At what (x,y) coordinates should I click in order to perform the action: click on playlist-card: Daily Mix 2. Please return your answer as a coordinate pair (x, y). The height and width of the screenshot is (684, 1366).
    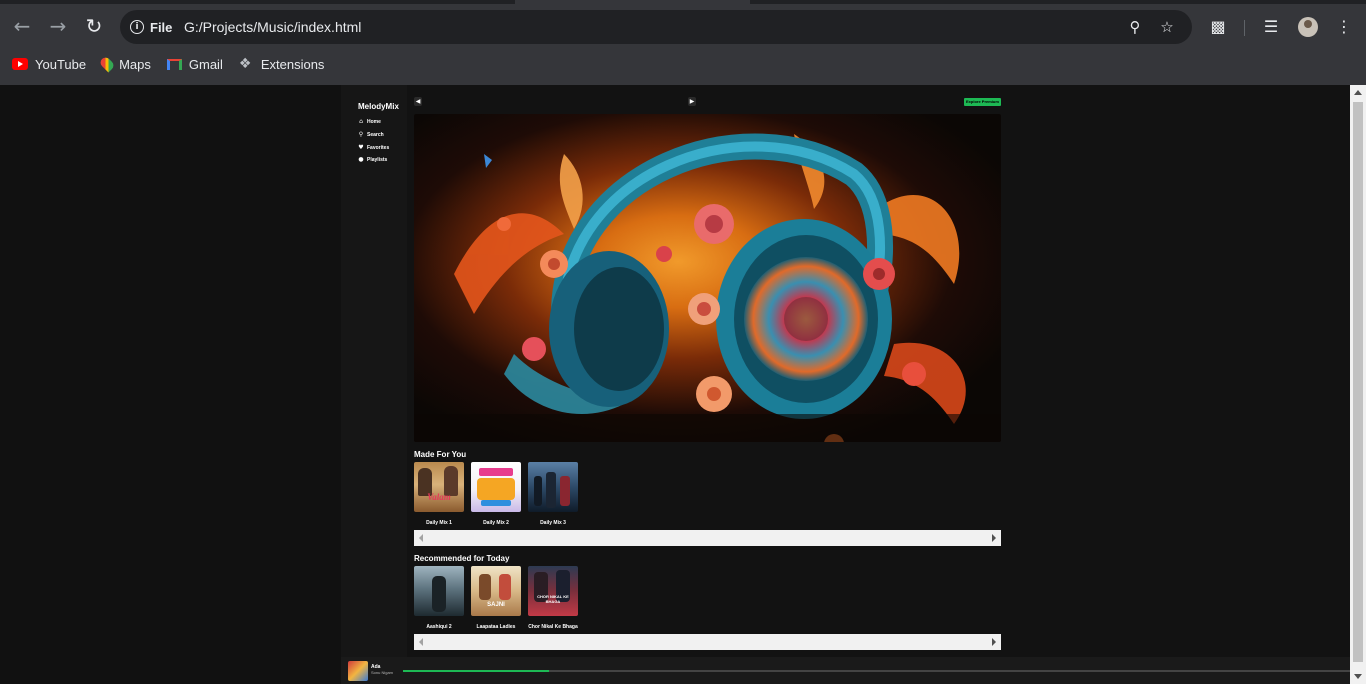
    Looking at the image, I should click on (496, 494).